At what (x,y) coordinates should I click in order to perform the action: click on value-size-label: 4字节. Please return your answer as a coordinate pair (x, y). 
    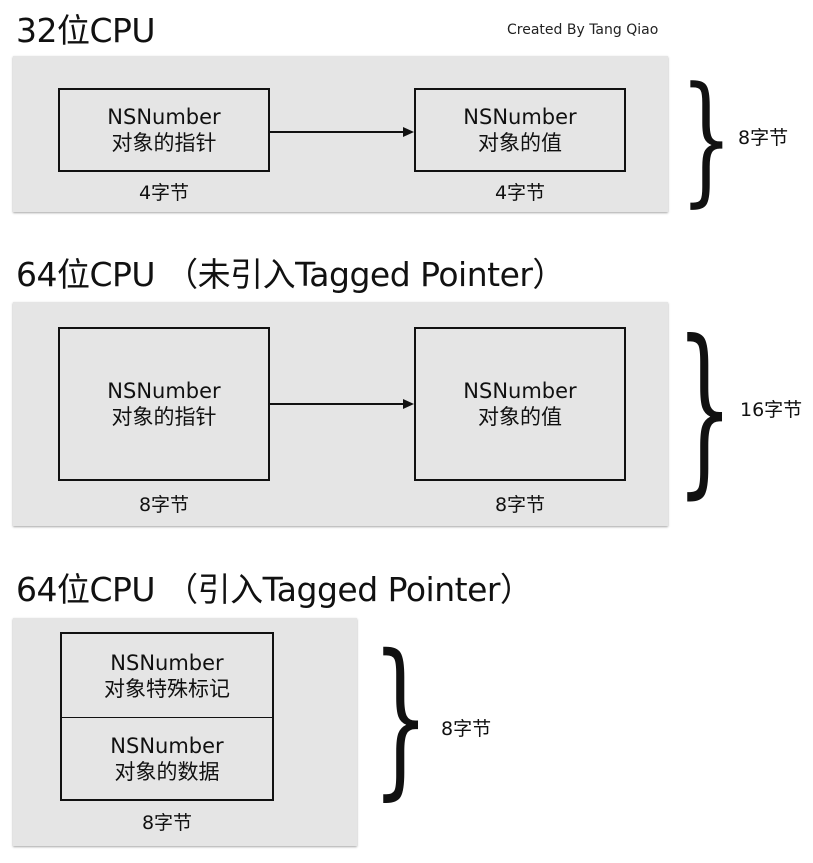
    Looking at the image, I should click on (520, 193).